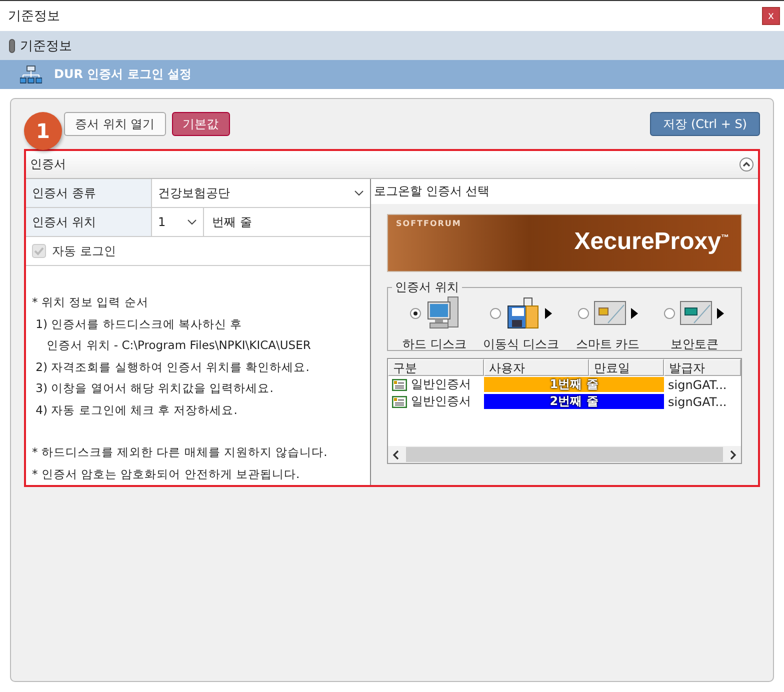  I want to click on instruction-line: 인증서 위치 - C:\Program Files\NPKI\KICA\USER, so click(178, 346).